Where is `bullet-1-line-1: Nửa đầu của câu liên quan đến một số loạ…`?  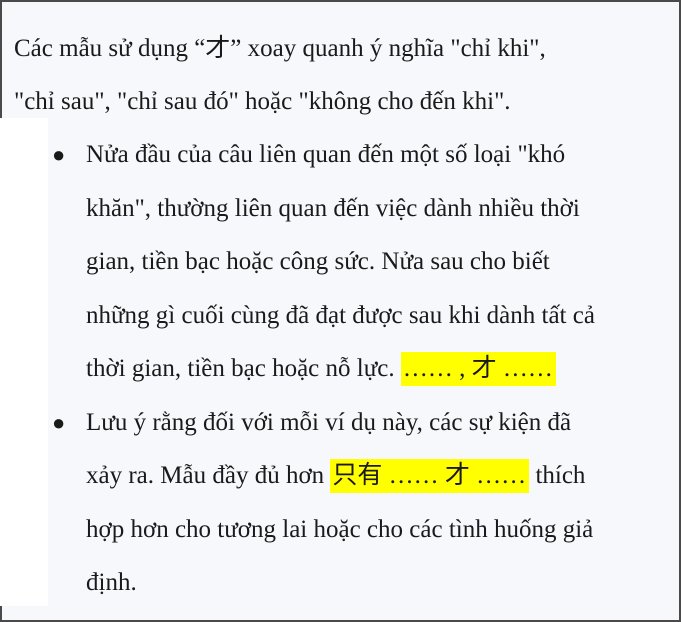 bullet-1-line-1: Nửa đầu của câu liên quan đến một số loạ… is located at coordinates (326, 154).